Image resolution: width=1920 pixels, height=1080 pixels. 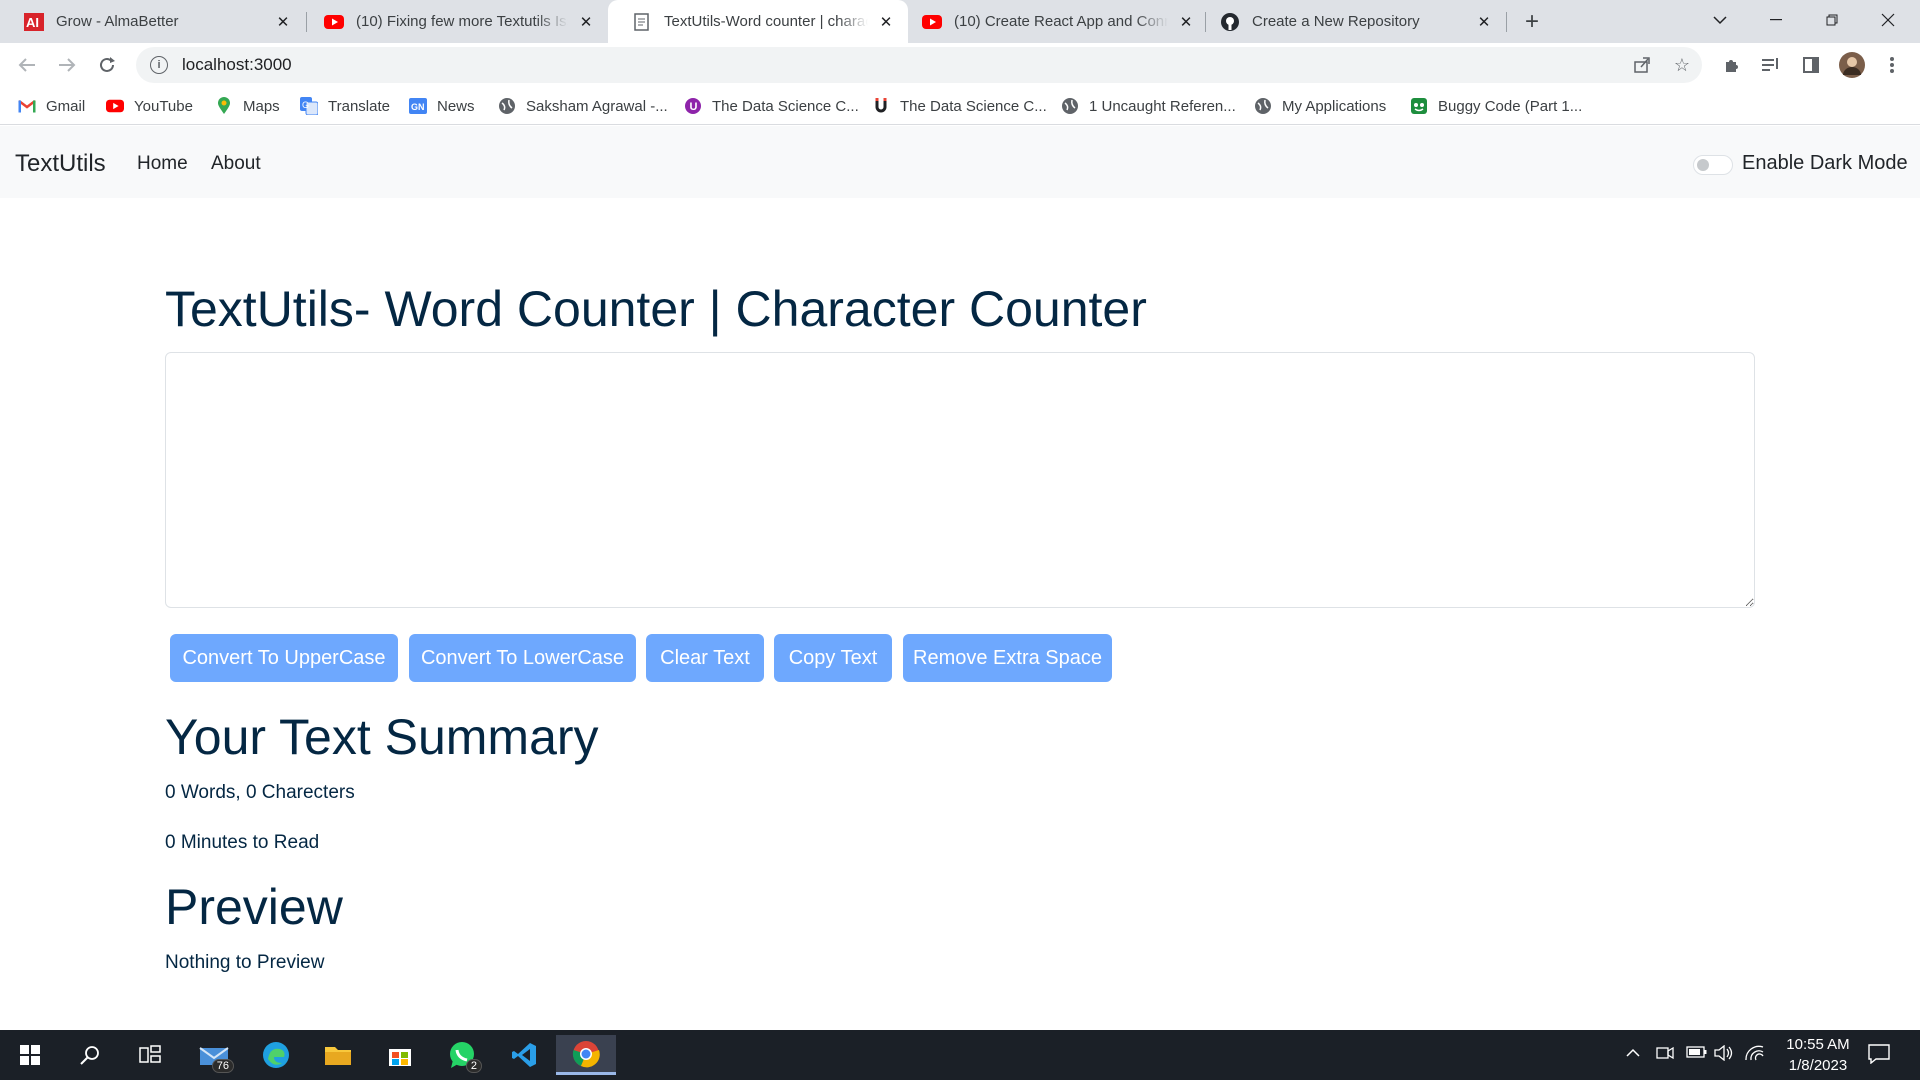 What do you see at coordinates (1811, 65) in the screenshot?
I see `side-panel-icon` at bounding box center [1811, 65].